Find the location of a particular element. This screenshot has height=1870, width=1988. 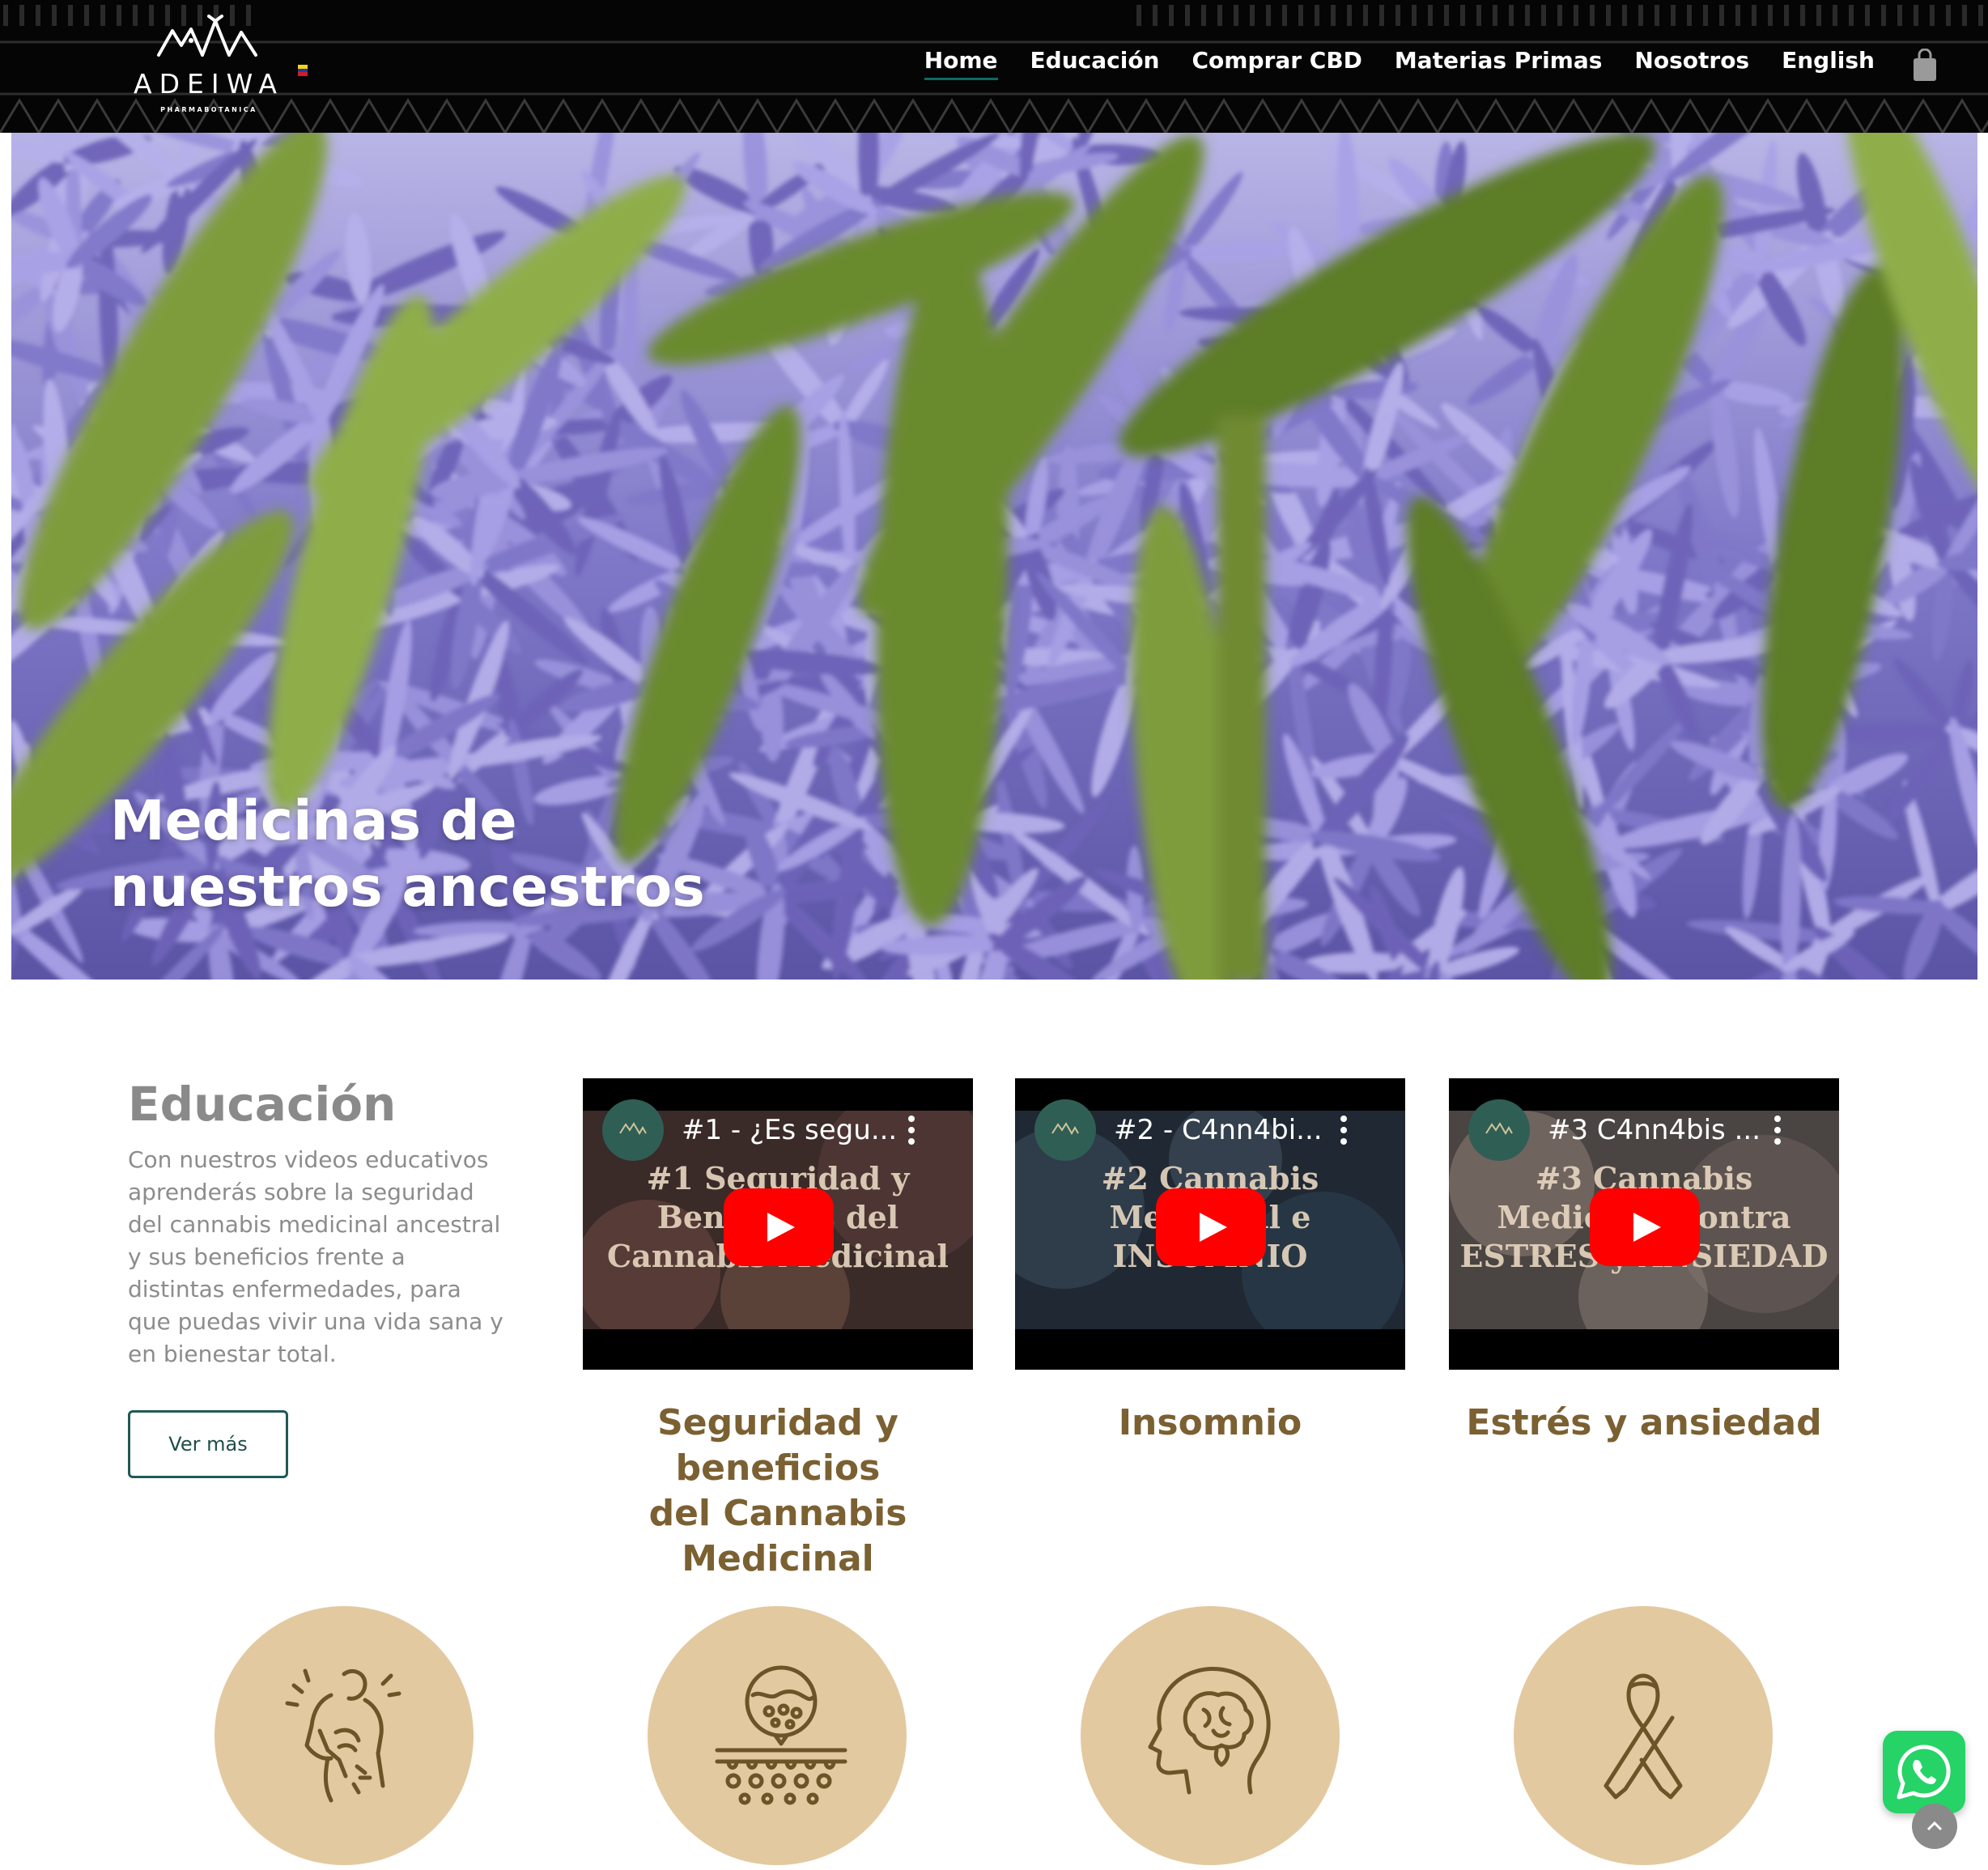

video-caption-2: Insomnio is located at coordinates (1210, 1423).